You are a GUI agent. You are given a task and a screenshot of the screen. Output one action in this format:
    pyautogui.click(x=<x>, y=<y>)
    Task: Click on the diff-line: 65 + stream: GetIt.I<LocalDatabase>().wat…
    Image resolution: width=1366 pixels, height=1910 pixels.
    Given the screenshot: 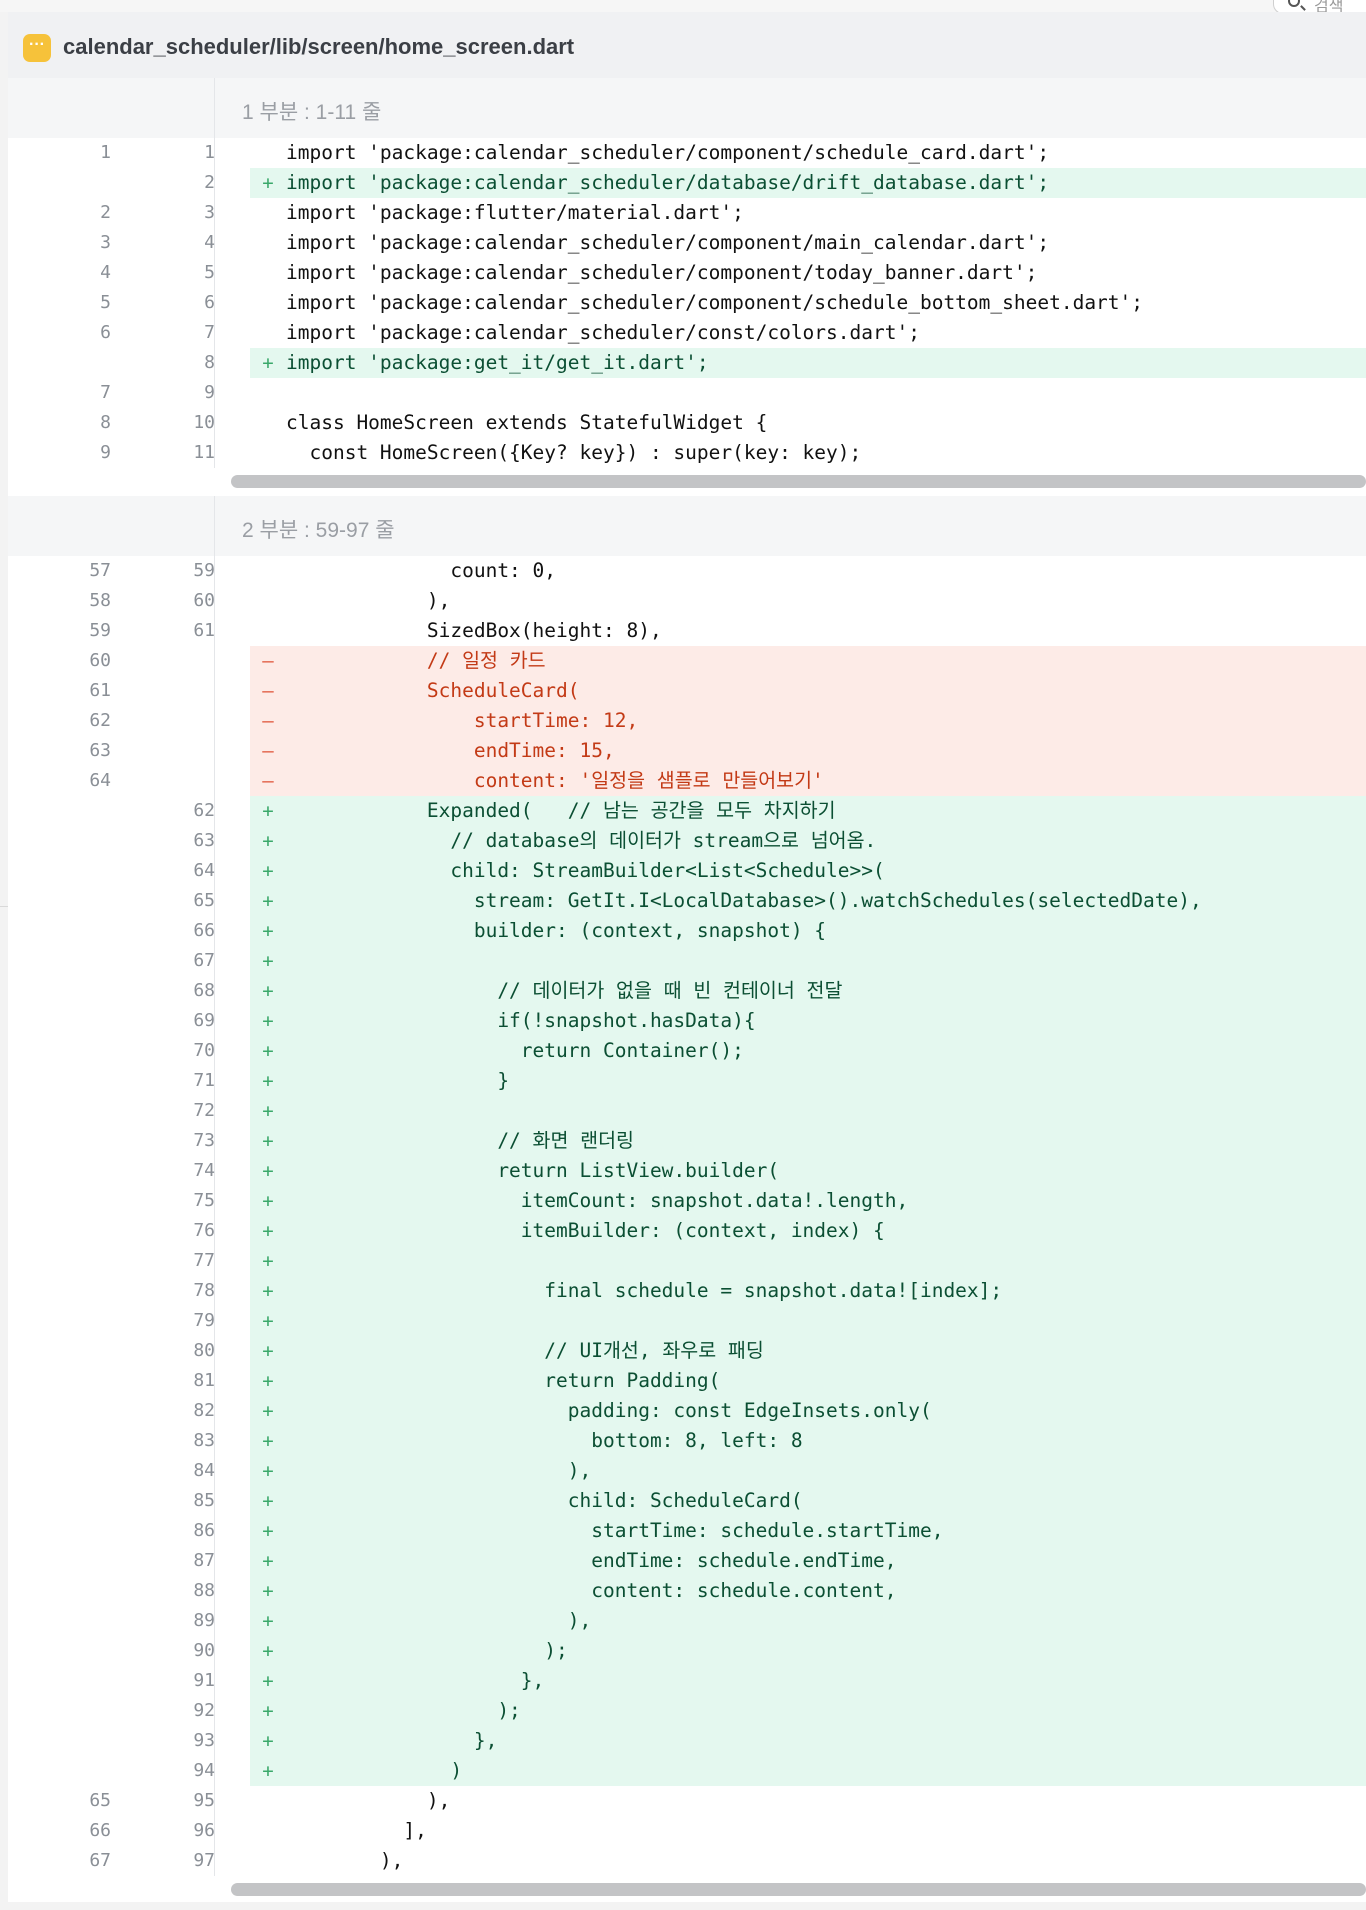 What is the action you would take?
    pyautogui.click(x=687, y=901)
    